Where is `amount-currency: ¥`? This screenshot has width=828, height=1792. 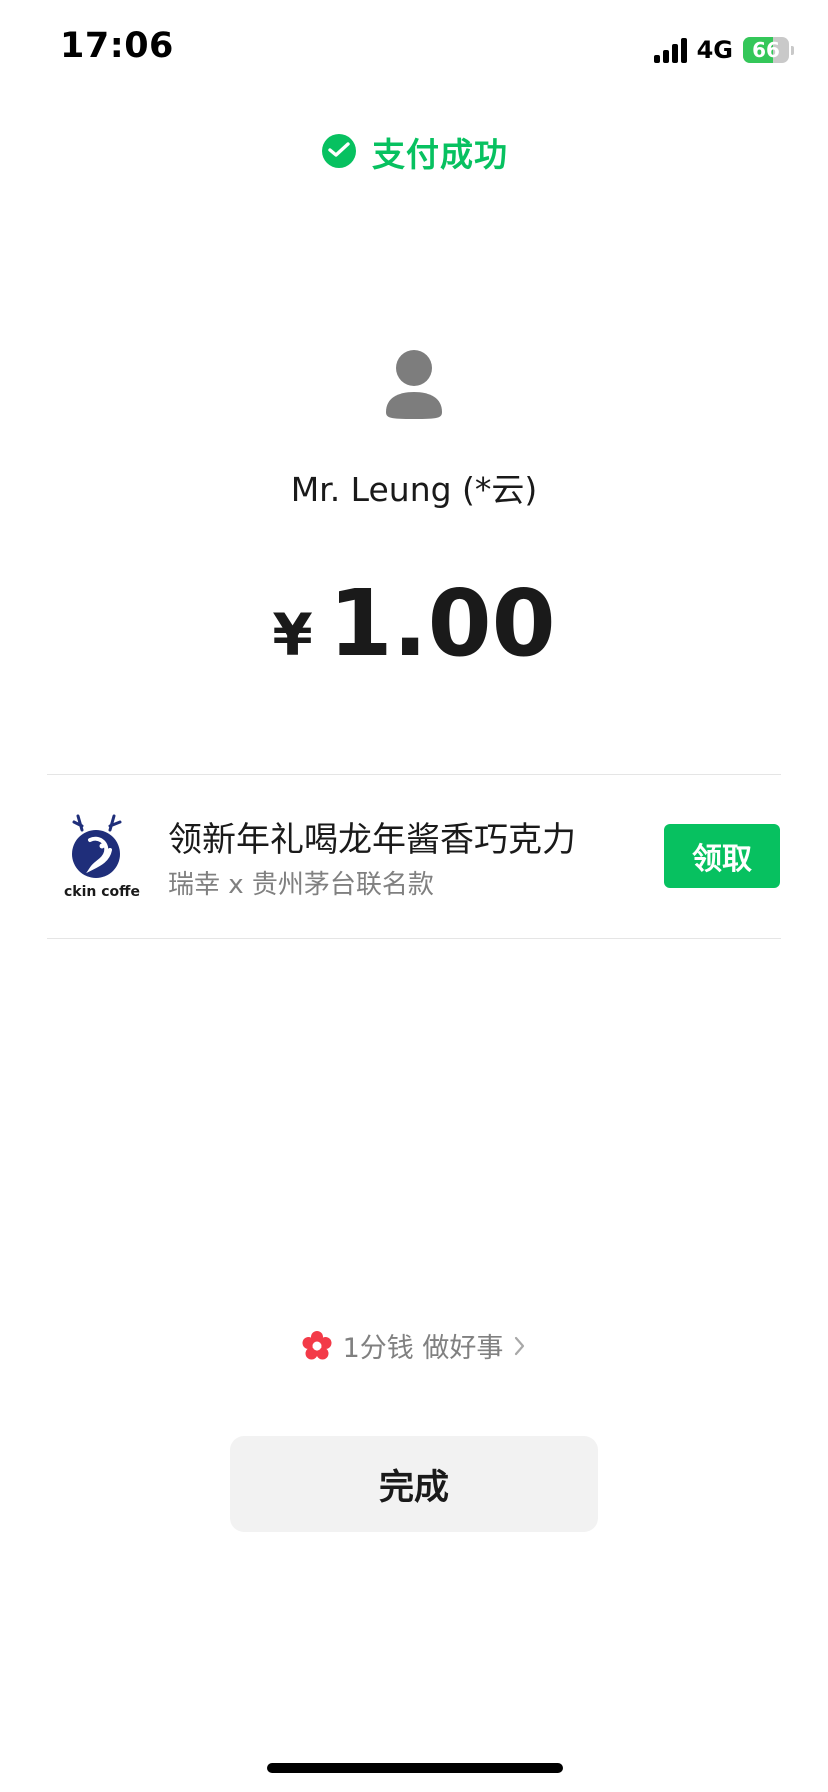
amount-currency: ¥ is located at coordinates (292, 635).